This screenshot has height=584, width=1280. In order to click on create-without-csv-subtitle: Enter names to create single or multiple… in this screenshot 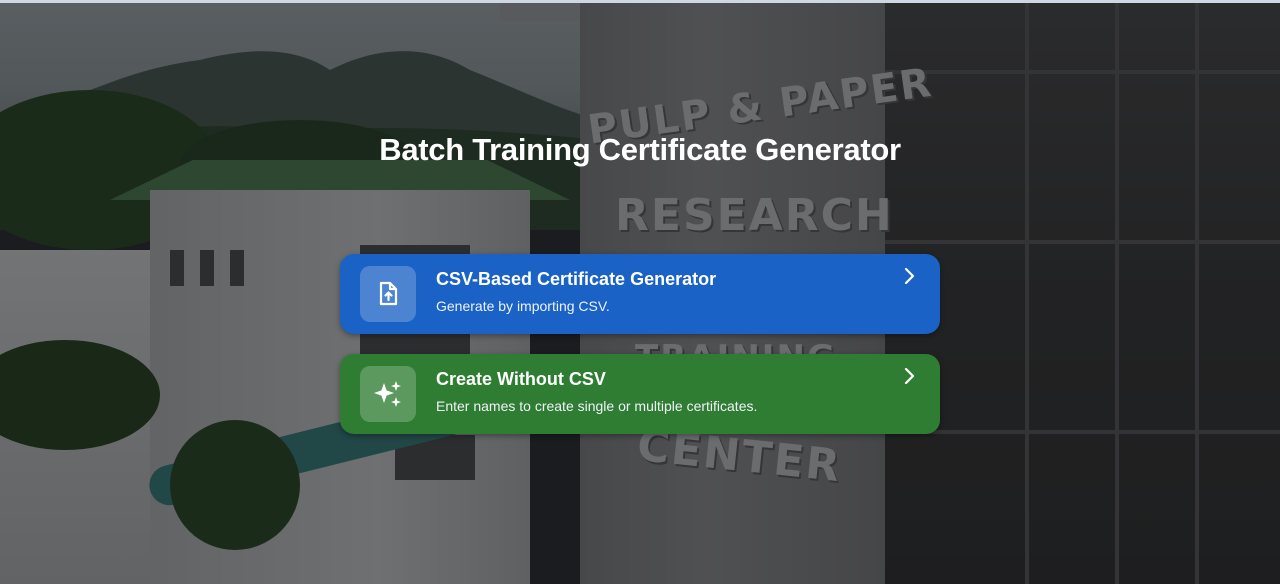, I will do `click(597, 406)`.